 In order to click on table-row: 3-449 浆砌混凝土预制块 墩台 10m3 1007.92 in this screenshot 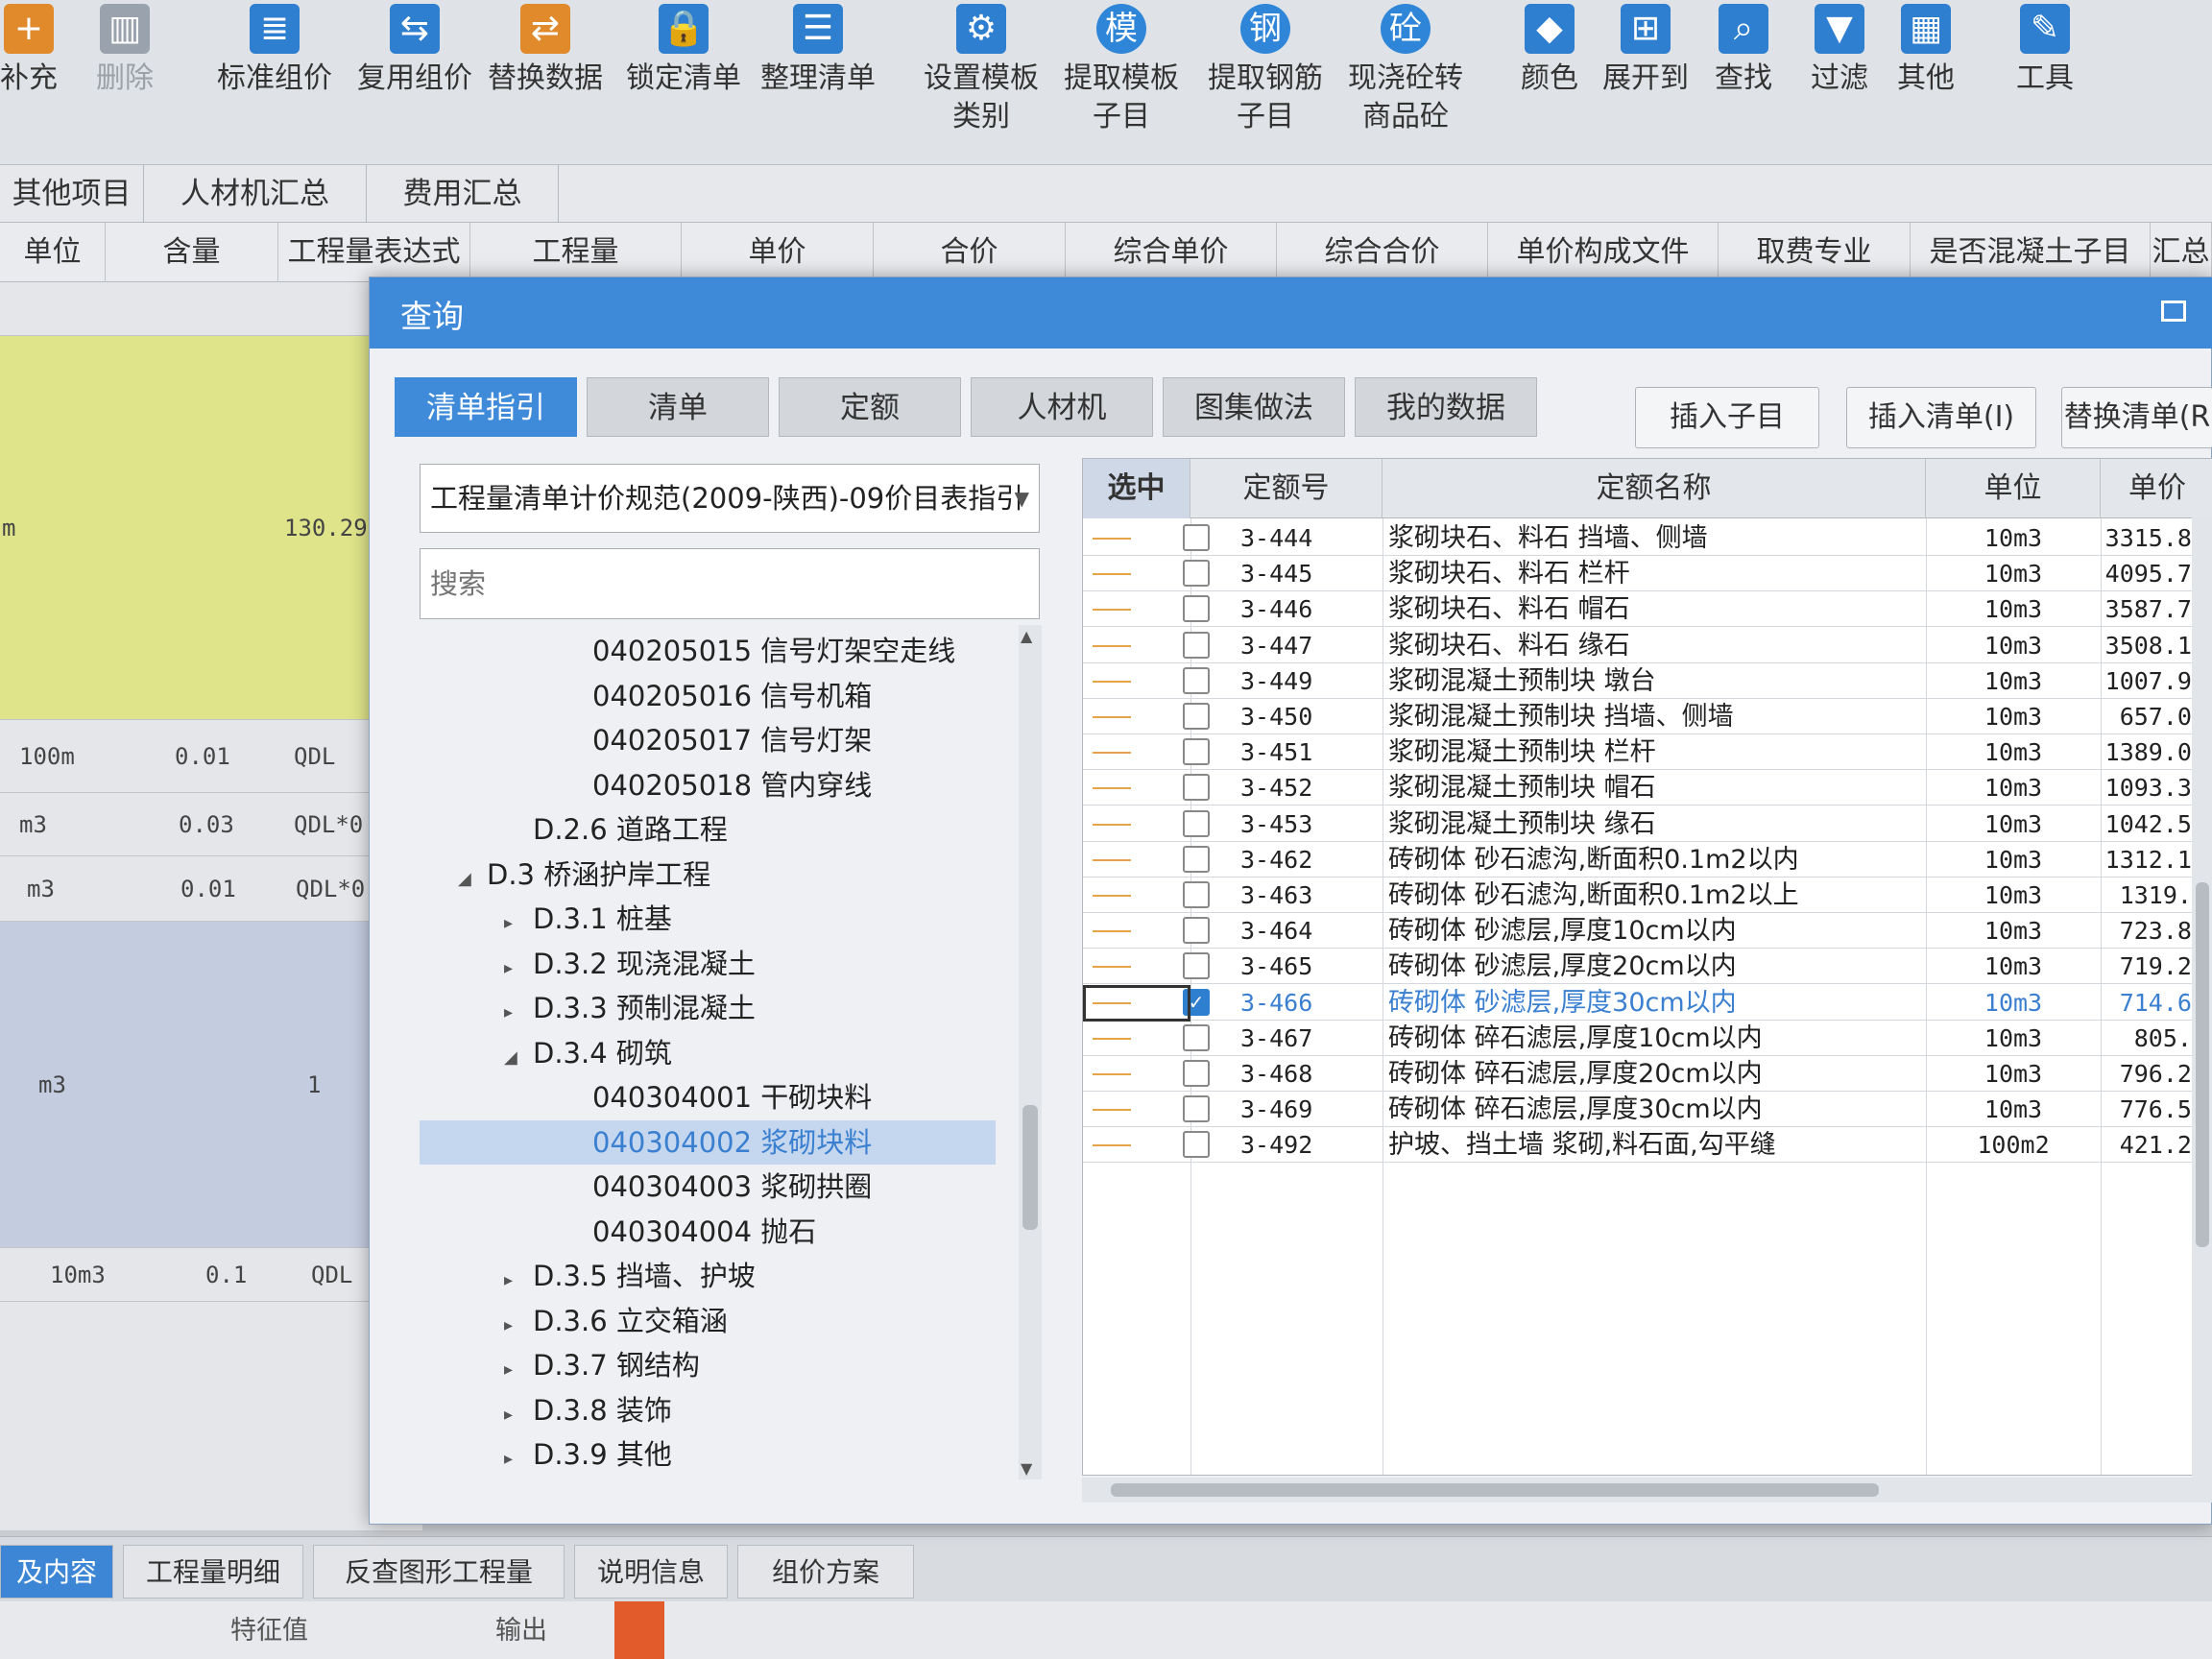, I will do `click(1648, 681)`.